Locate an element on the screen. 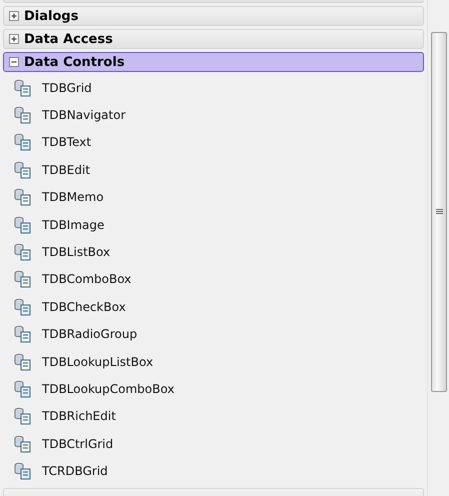 This screenshot has width=449, height=496. component-item: TDBLookupComboBox is located at coordinates (213, 389).